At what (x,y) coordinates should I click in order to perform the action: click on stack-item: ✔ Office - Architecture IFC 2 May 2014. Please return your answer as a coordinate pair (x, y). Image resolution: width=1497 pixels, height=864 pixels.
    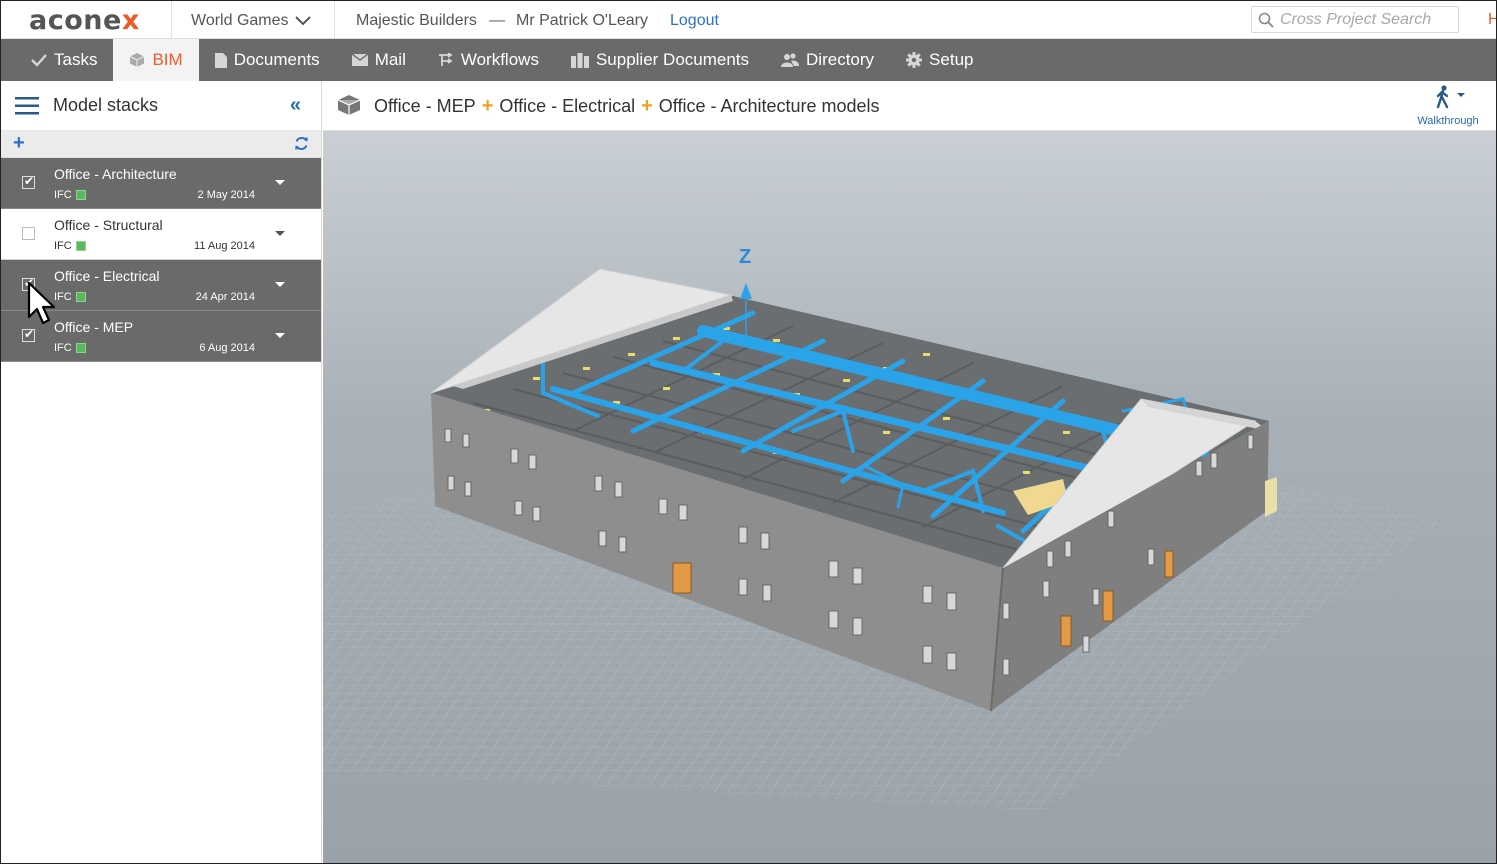
    Looking at the image, I should click on (161, 183).